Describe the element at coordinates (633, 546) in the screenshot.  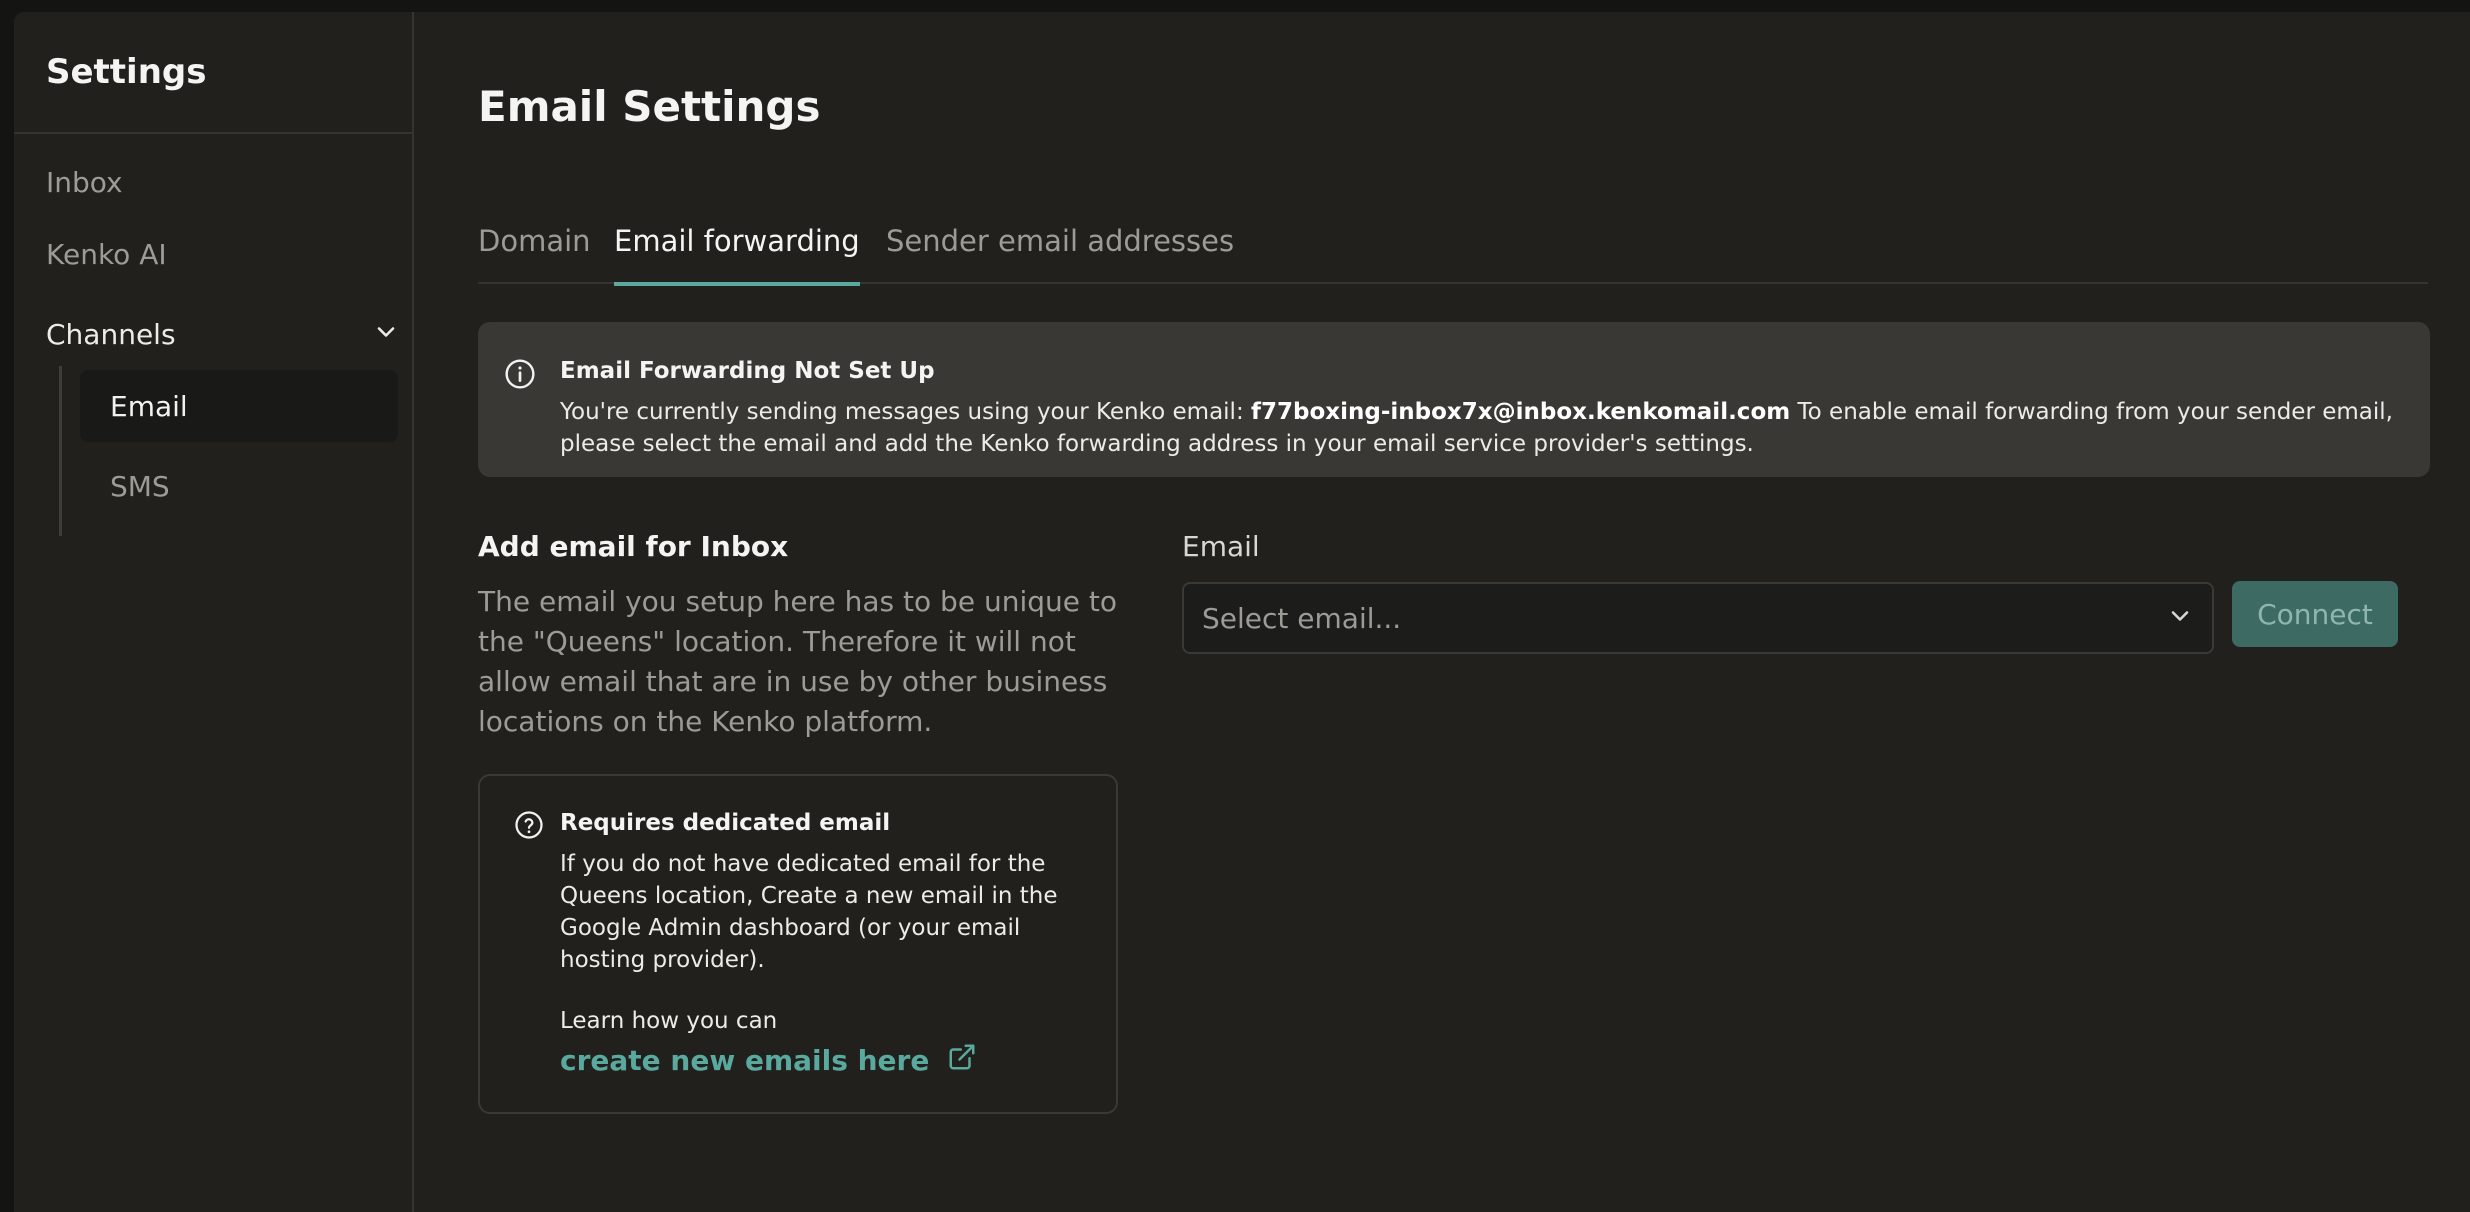
I see `section-title: Add email for Inbox` at that location.